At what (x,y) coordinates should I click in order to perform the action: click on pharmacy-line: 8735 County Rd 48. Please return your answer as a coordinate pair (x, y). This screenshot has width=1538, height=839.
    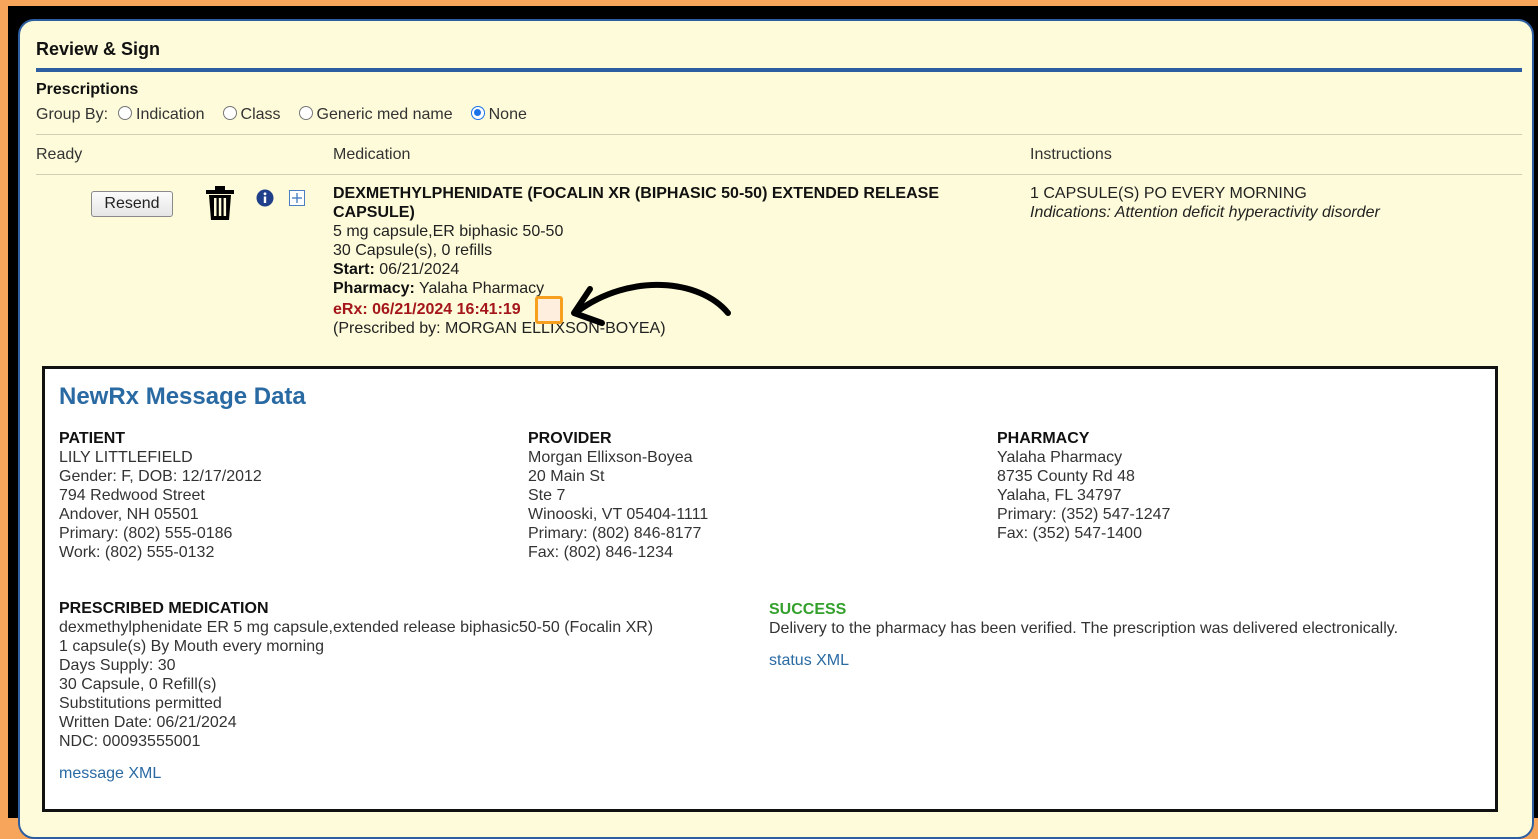
    Looking at the image, I should click on (1066, 476).